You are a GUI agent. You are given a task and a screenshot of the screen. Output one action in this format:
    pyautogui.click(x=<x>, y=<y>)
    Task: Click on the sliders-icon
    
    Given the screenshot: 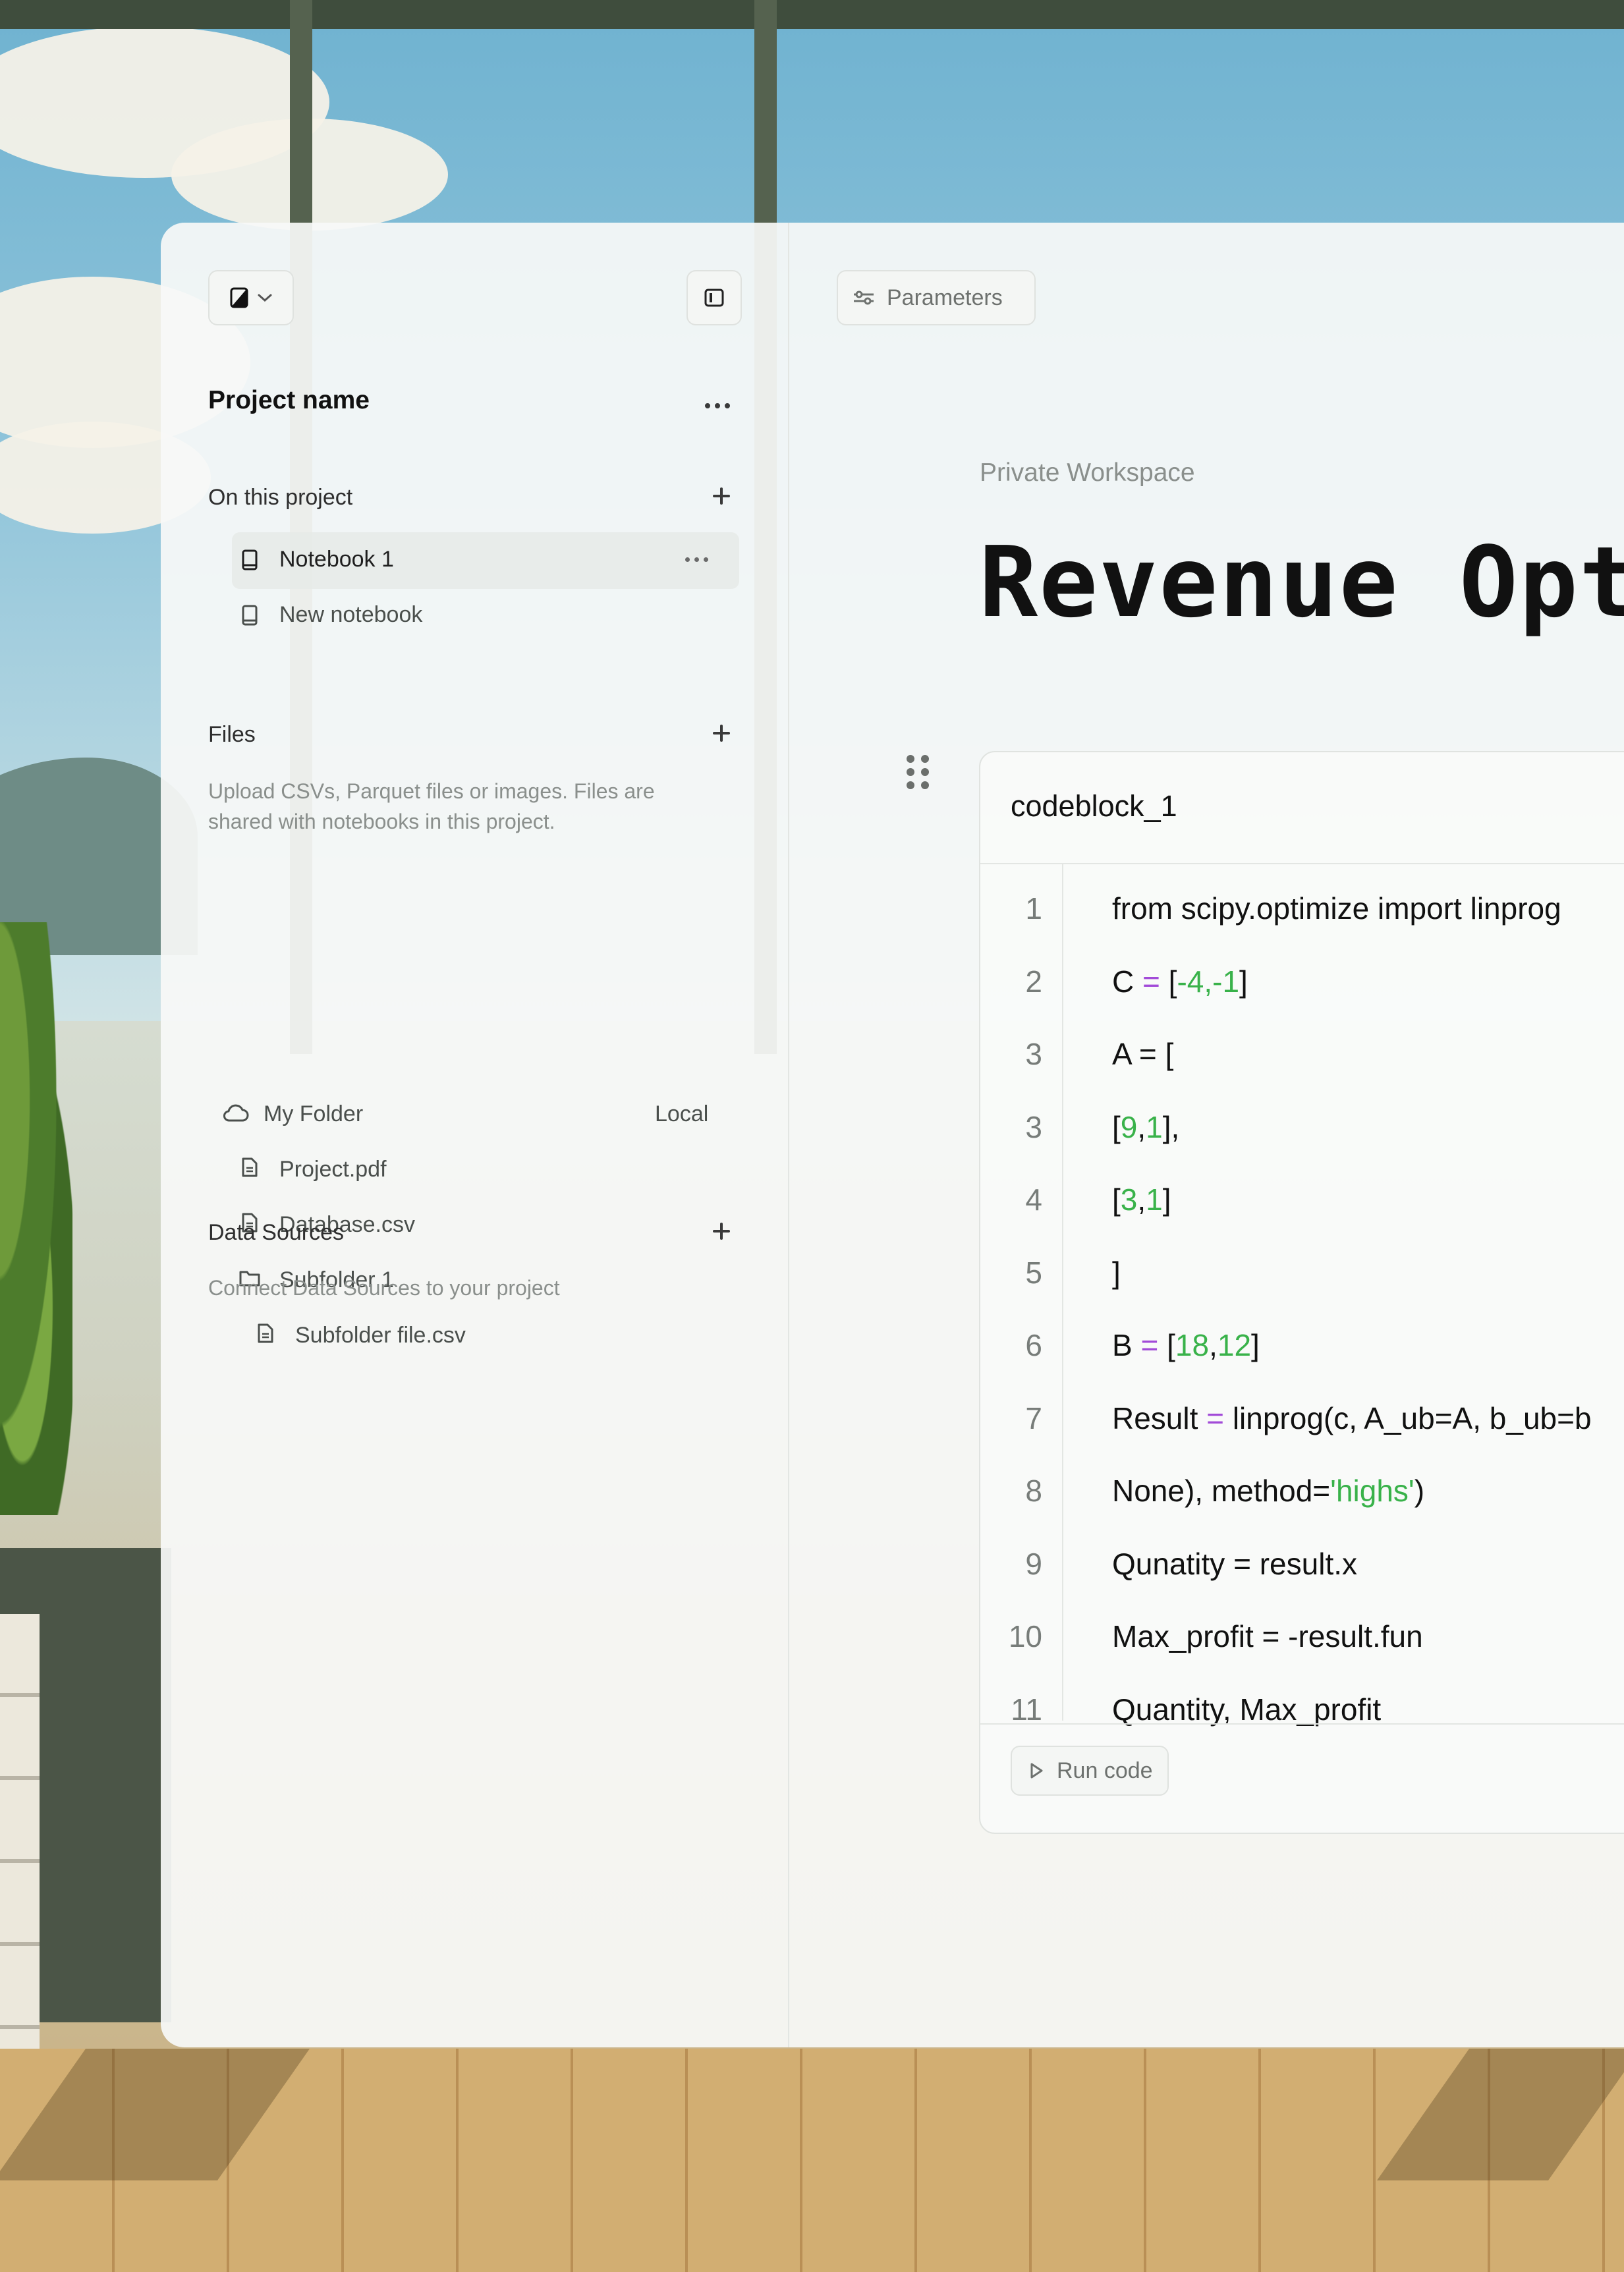 What is the action you would take?
    pyautogui.click(x=864, y=298)
    